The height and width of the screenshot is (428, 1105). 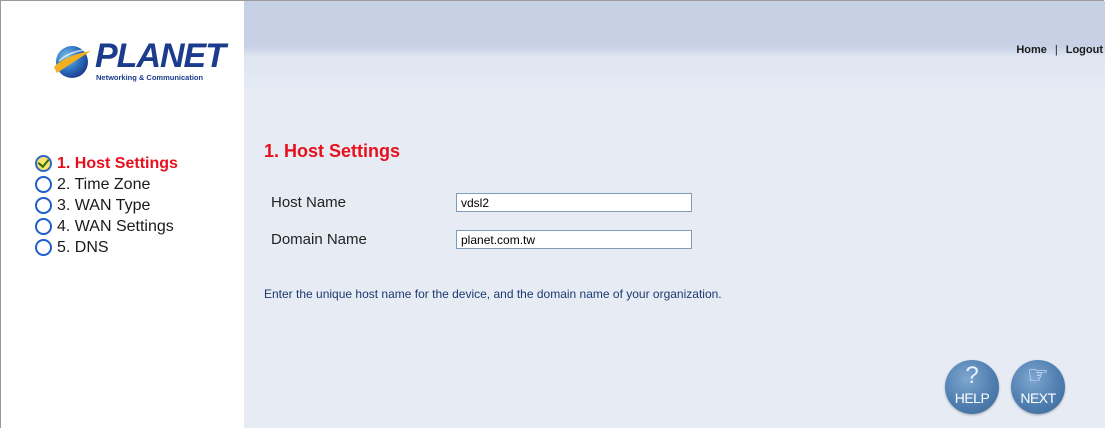 I want to click on logo-wordmark: PLANET, so click(x=160, y=56).